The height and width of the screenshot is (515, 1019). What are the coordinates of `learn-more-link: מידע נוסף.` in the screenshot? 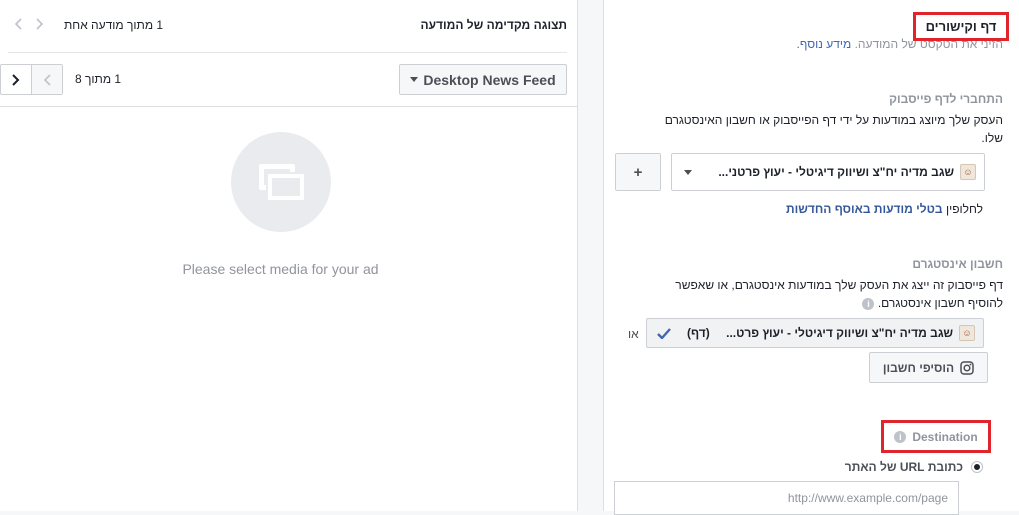 It's located at (824, 44).